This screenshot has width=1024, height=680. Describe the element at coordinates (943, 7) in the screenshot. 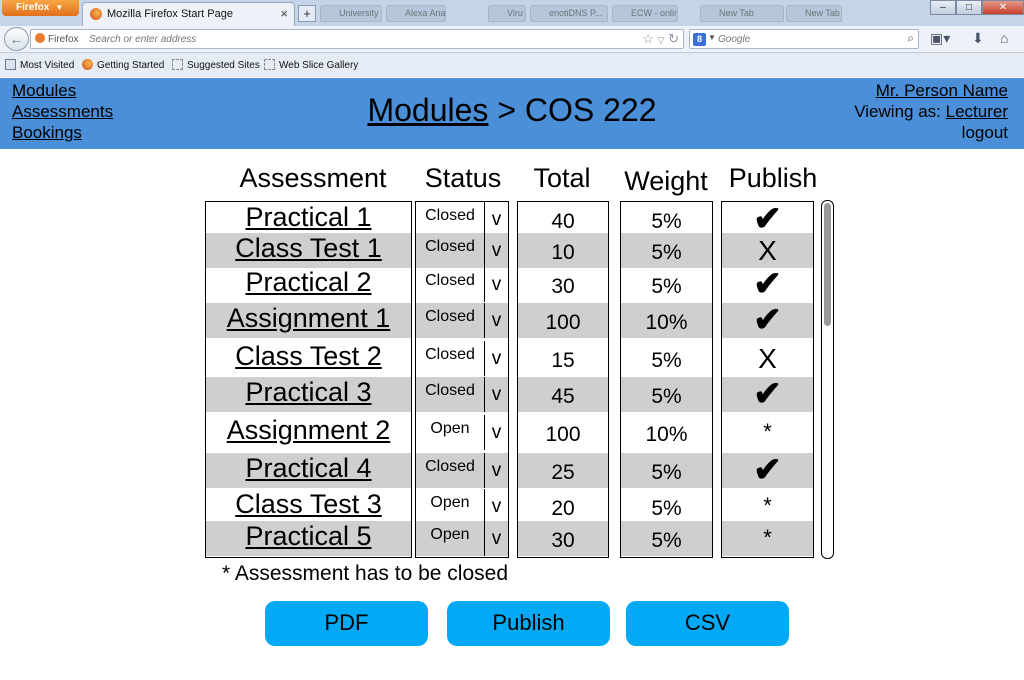

I see `minimize-icon: –` at that location.